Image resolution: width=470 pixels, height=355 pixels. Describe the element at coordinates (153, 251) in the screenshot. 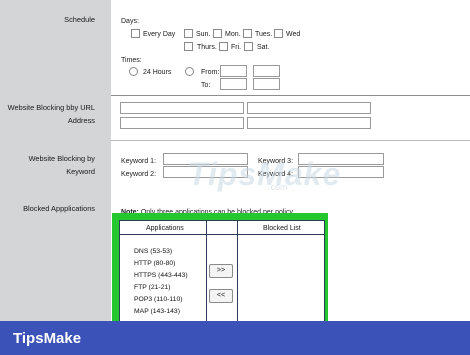

I see `app-item: DNS (53-53)` at that location.